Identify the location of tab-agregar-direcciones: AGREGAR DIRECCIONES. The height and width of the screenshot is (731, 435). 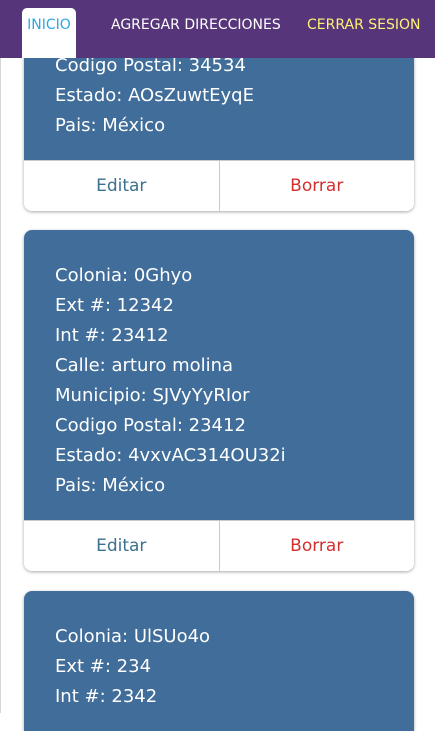
(196, 25).